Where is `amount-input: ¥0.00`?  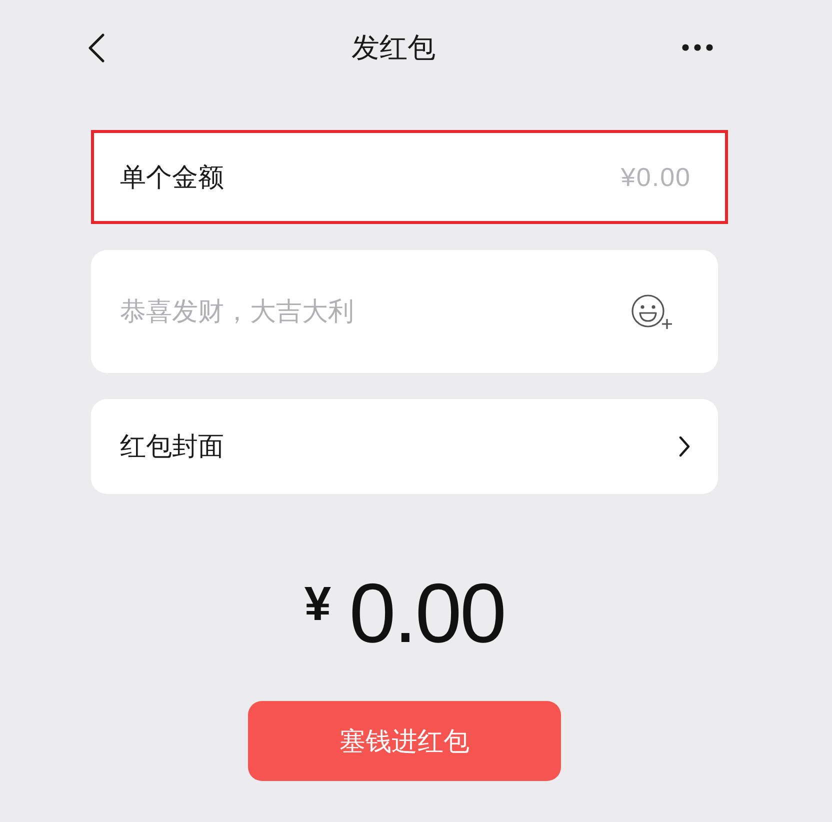
amount-input: ¥0.00 is located at coordinates (621, 177).